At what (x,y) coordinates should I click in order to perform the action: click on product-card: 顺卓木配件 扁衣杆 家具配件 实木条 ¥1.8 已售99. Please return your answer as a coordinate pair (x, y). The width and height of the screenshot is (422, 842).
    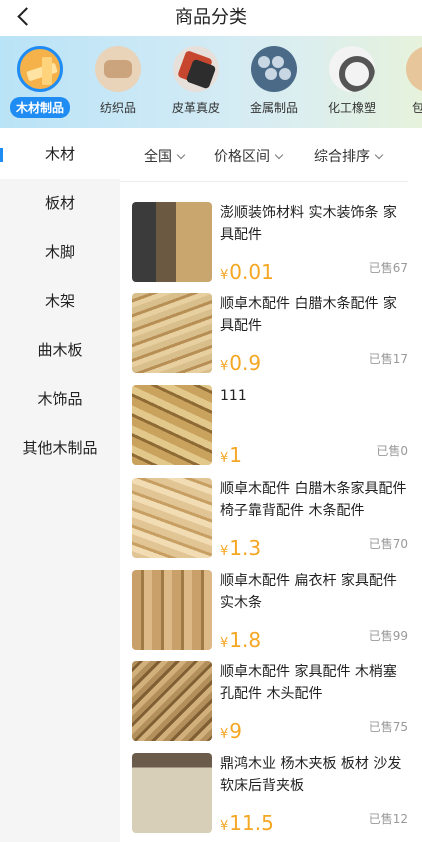
    Looking at the image, I should click on (270, 611).